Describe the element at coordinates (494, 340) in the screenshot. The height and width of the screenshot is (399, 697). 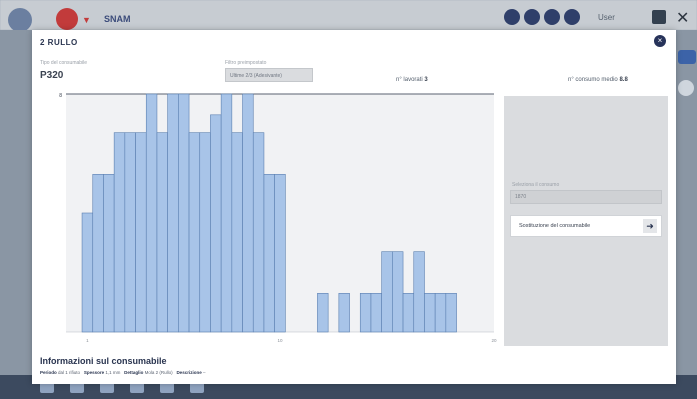
I see `x-tick-label-2: 20` at that location.